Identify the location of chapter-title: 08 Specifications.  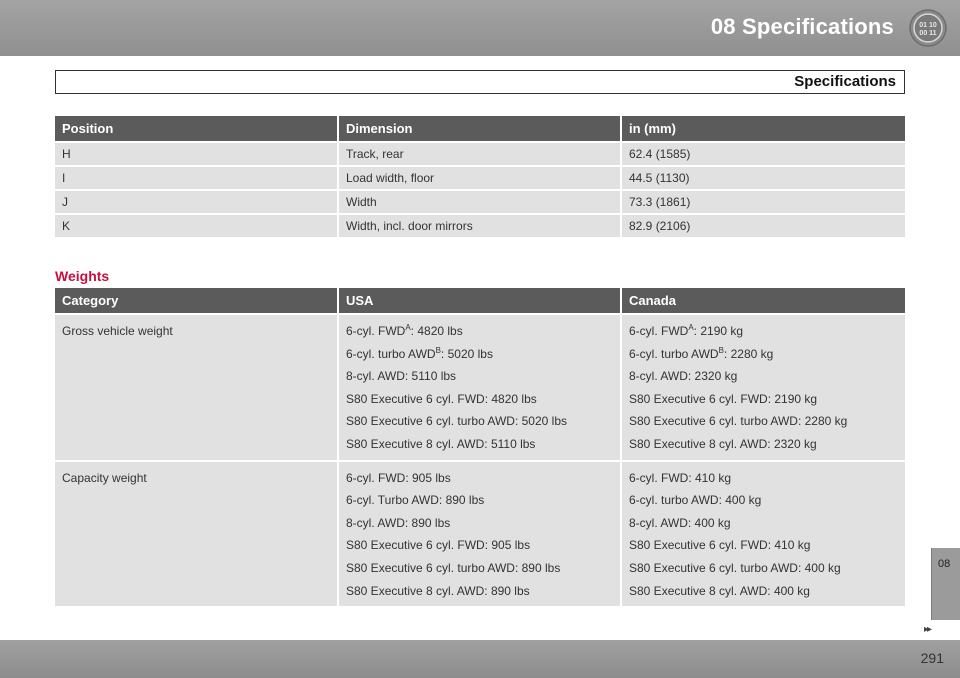
(802, 26).